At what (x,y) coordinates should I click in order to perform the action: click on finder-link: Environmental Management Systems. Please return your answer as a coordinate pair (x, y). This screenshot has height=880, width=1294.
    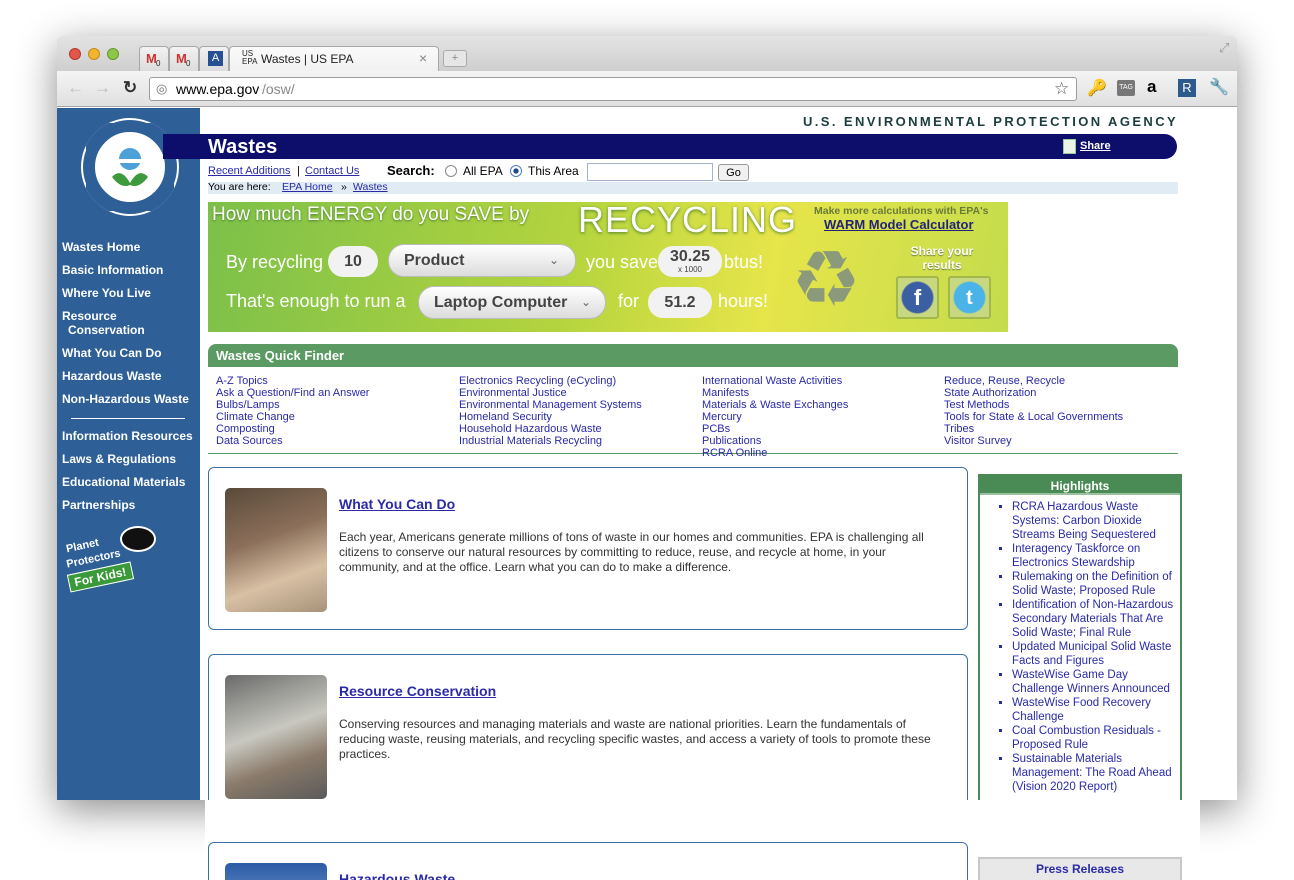
    Looking at the image, I should click on (550, 405).